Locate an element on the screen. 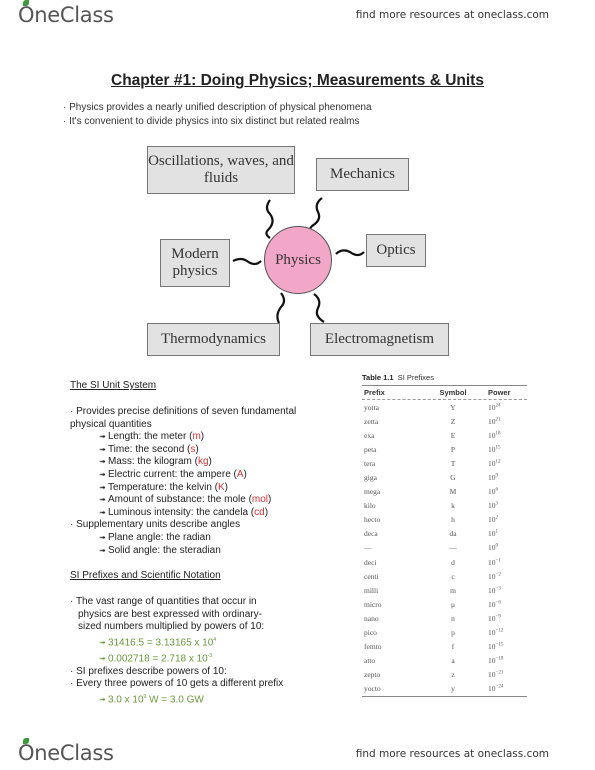 This screenshot has height=770, width=595. unit-item: Length: the meter (m) is located at coordinates (200, 437).